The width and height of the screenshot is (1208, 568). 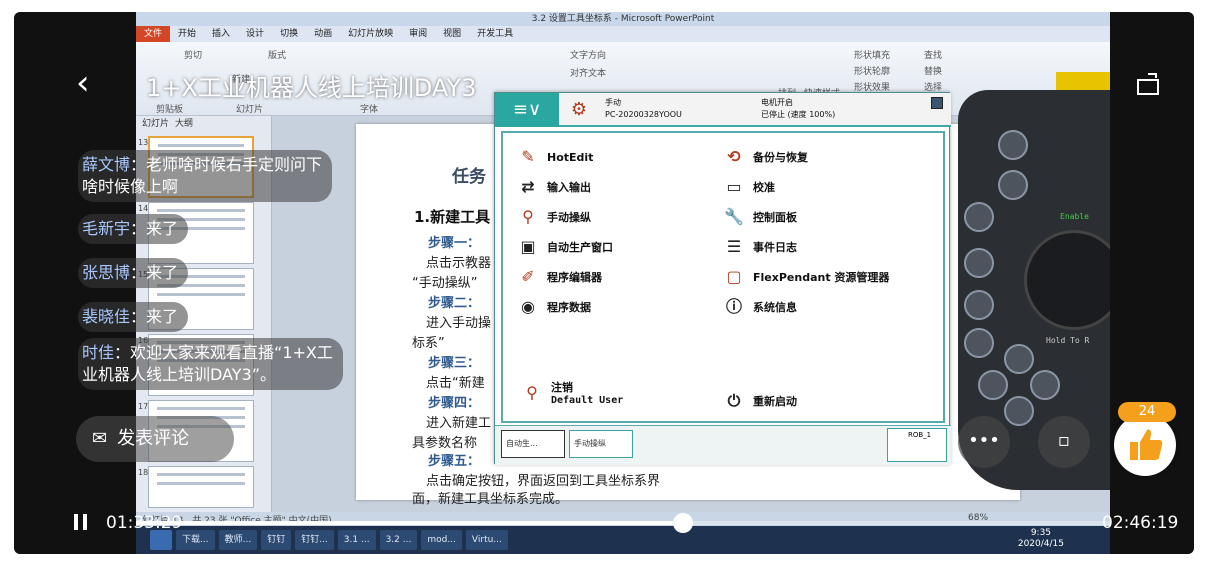 I want to click on stream-title: 1+X工业机器人线上培训DAY3, so click(x=311, y=88).